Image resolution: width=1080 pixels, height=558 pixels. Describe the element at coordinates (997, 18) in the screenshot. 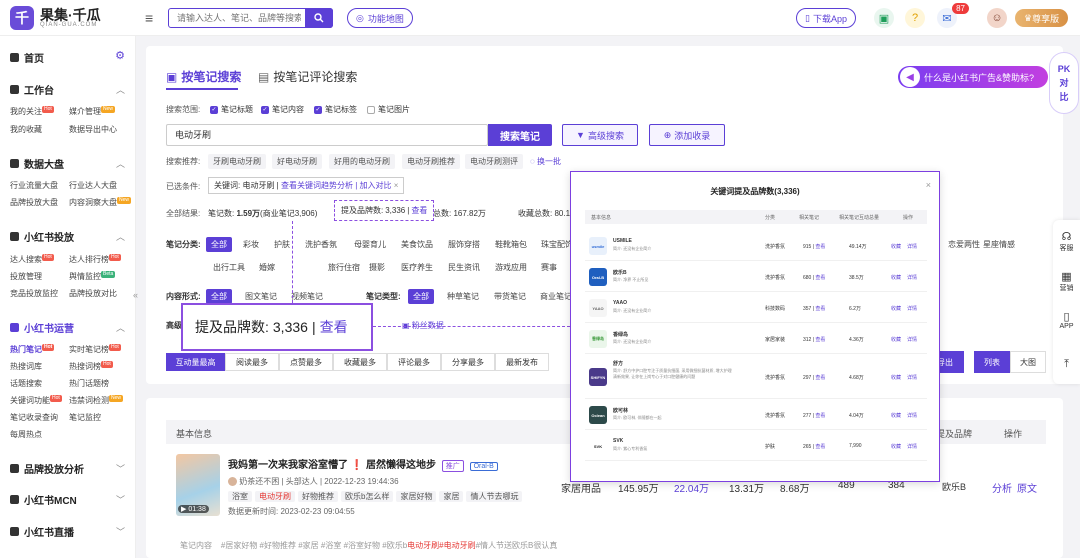

I see `avatar: ☺` at that location.